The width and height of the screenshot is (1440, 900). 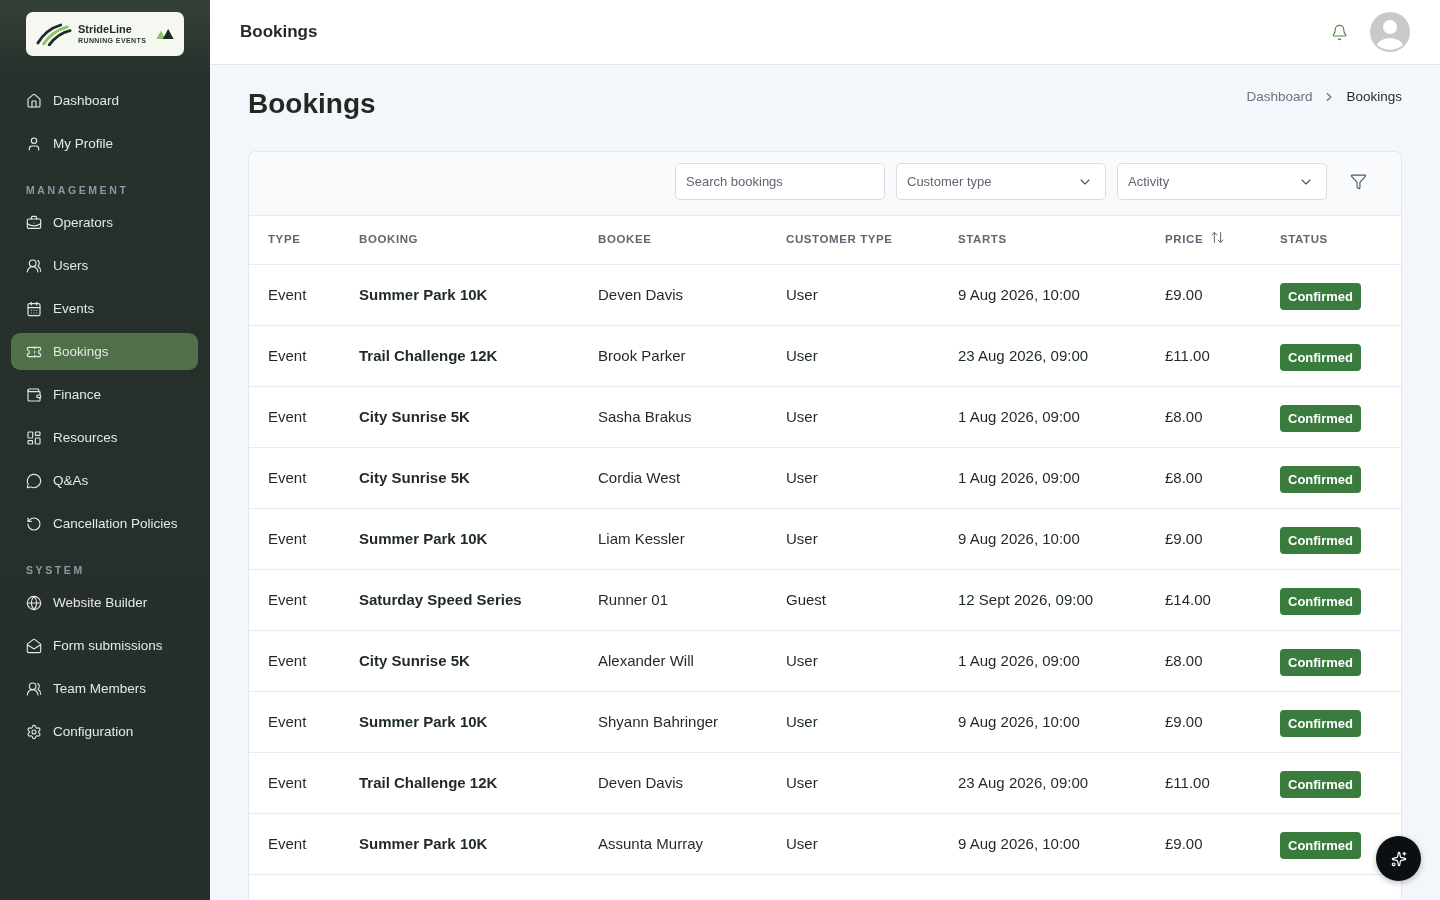 I want to click on nav-item: Website Builder, so click(x=104, y=602).